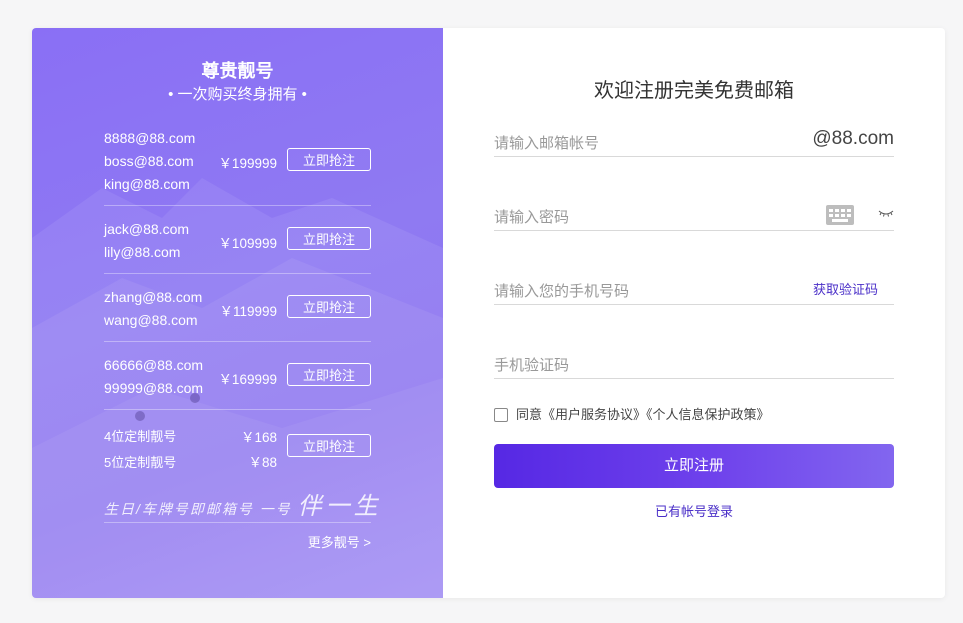 This screenshot has height=623, width=963. What do you see at coordinates (147, 184) in the screenshot?
I see `premium-email: king@88.com` at bounding box center [147, 184].